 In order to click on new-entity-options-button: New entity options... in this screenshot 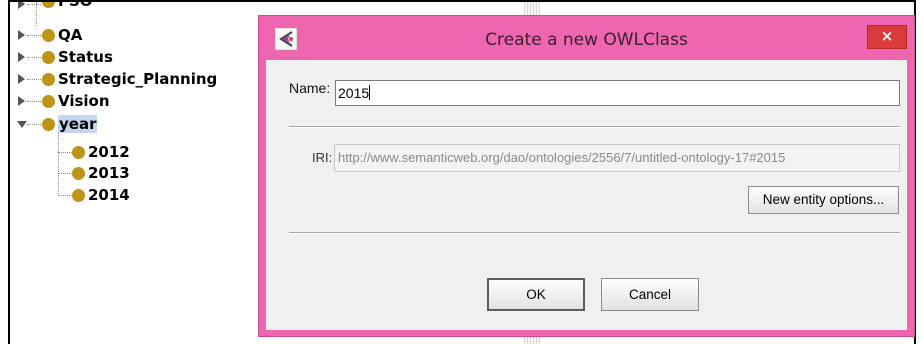, I will do `click(823, 200)`.